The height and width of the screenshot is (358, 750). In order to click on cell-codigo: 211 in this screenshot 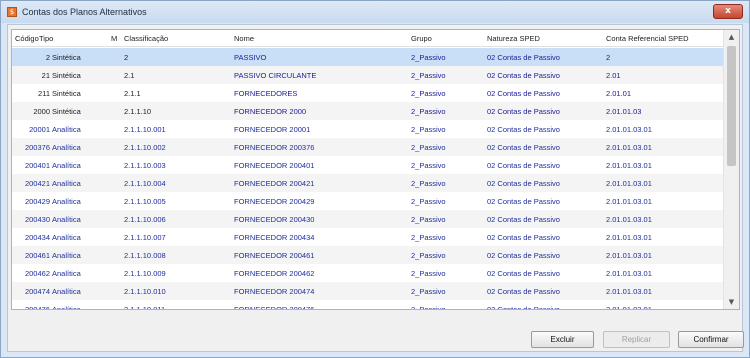, I will do `click(44, 93)`.